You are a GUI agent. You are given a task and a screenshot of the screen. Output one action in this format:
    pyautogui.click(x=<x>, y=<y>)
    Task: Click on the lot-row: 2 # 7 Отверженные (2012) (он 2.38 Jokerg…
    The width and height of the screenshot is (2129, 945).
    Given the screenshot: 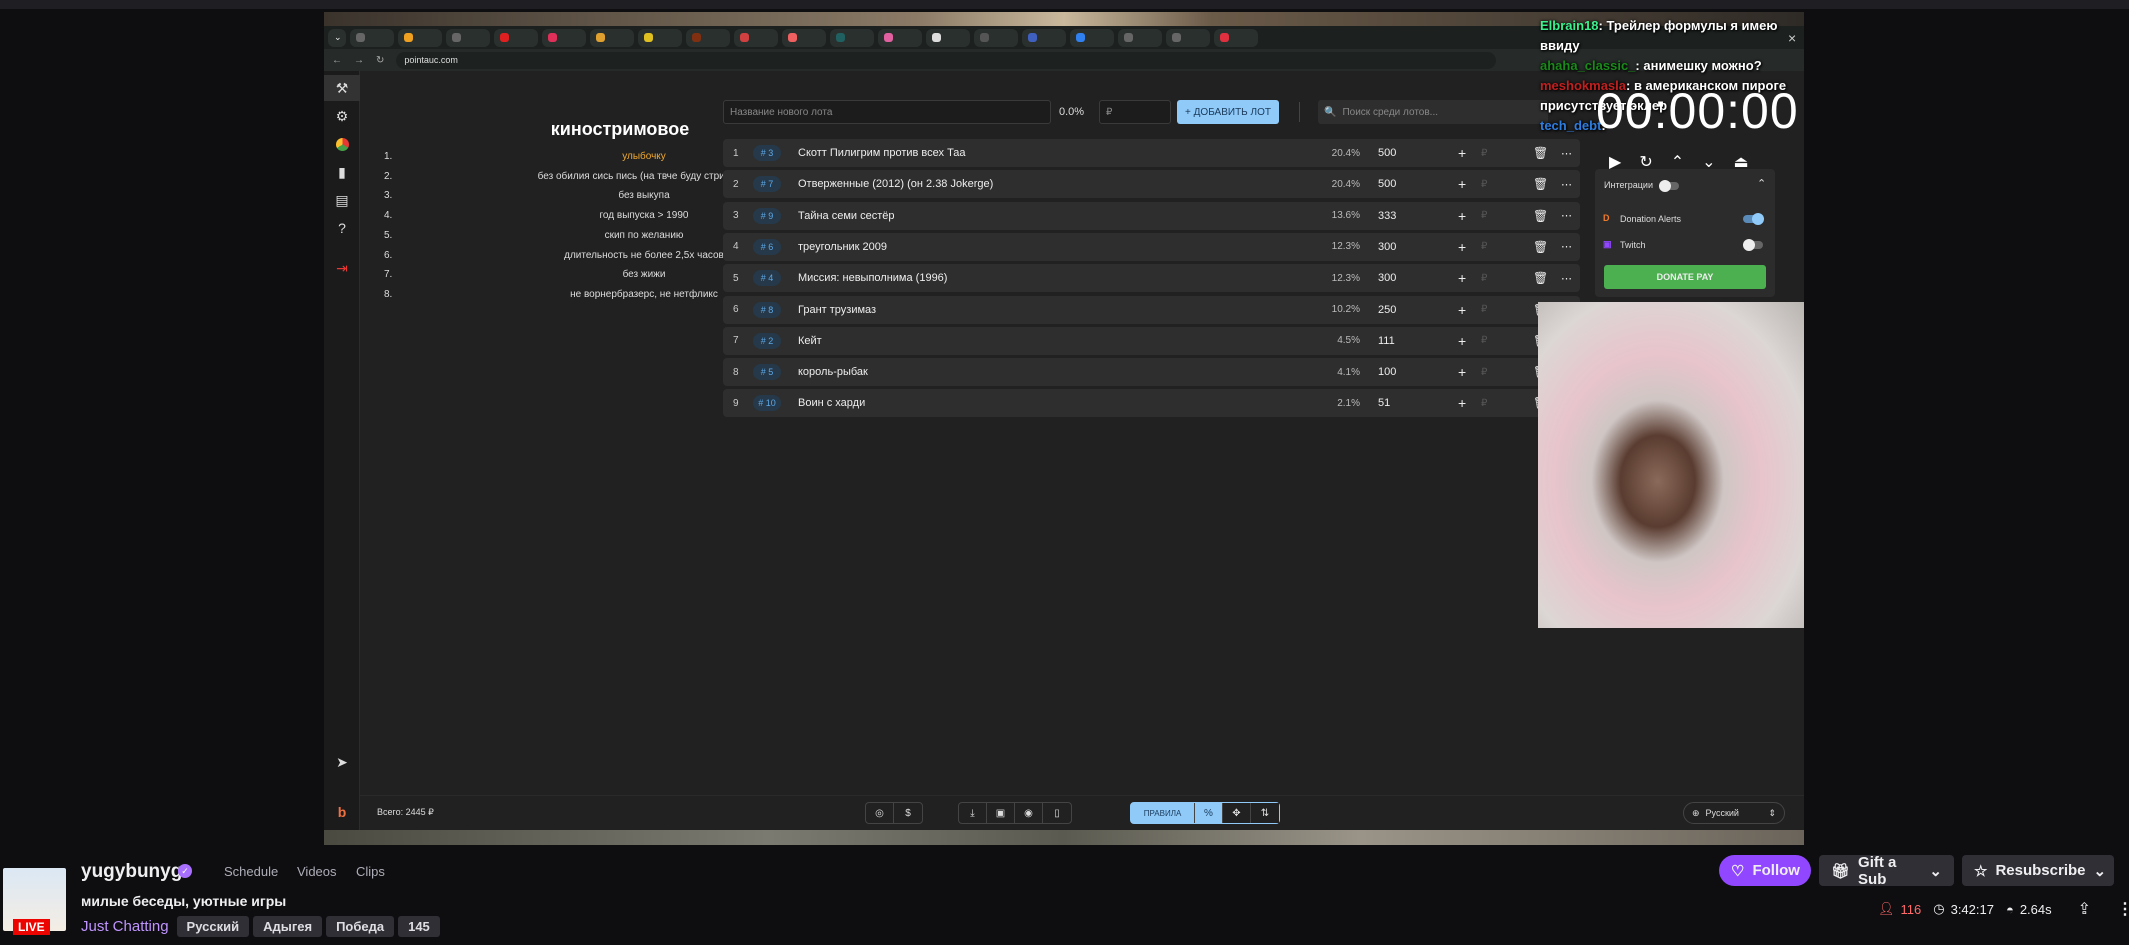 What is the action you would take?
    pyautogui.click(x=1151, y=184)
    